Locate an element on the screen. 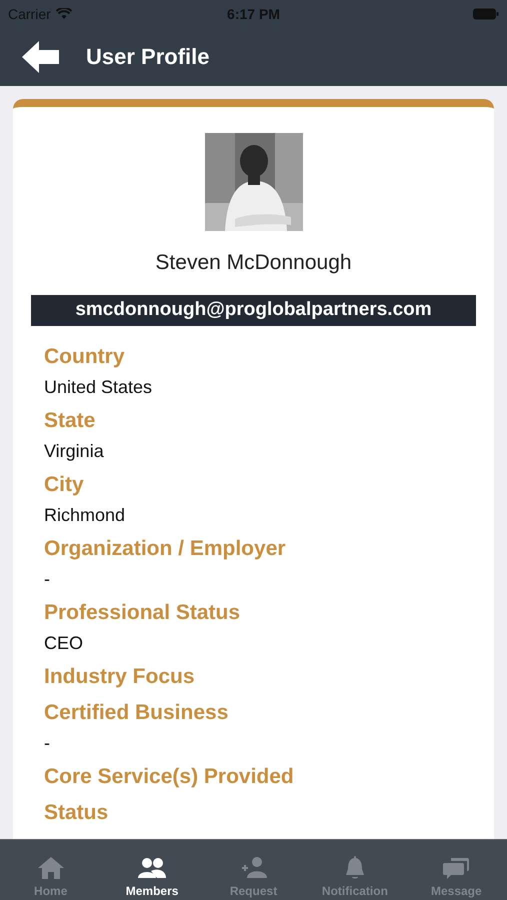 The image size is (507, 900). back-button is located at coordinates (41, 57).